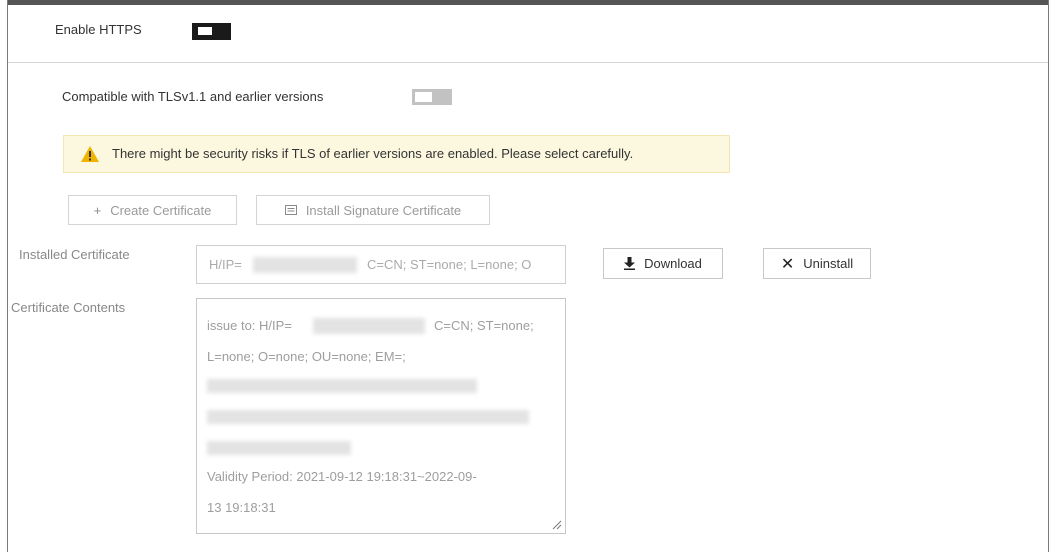  What do you see at coordinates (241, 507) in the screenshot?
I see `validity-period-line-2: 13 19:18:31` at bounding box center [241, 507].